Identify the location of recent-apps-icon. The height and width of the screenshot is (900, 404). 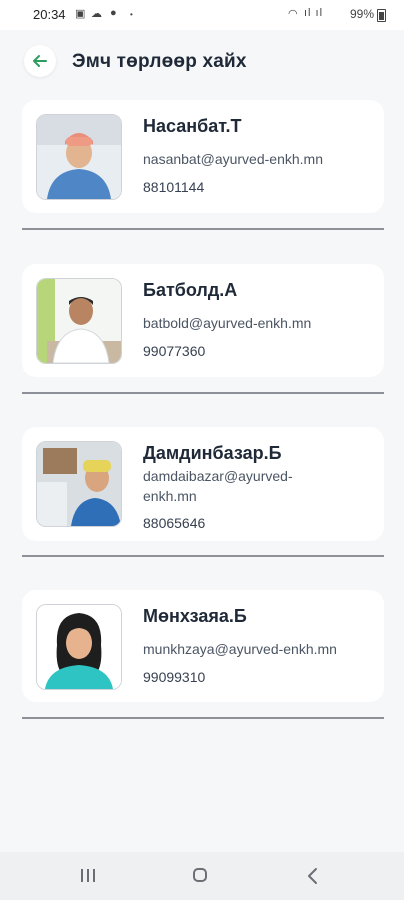
(88, 875).